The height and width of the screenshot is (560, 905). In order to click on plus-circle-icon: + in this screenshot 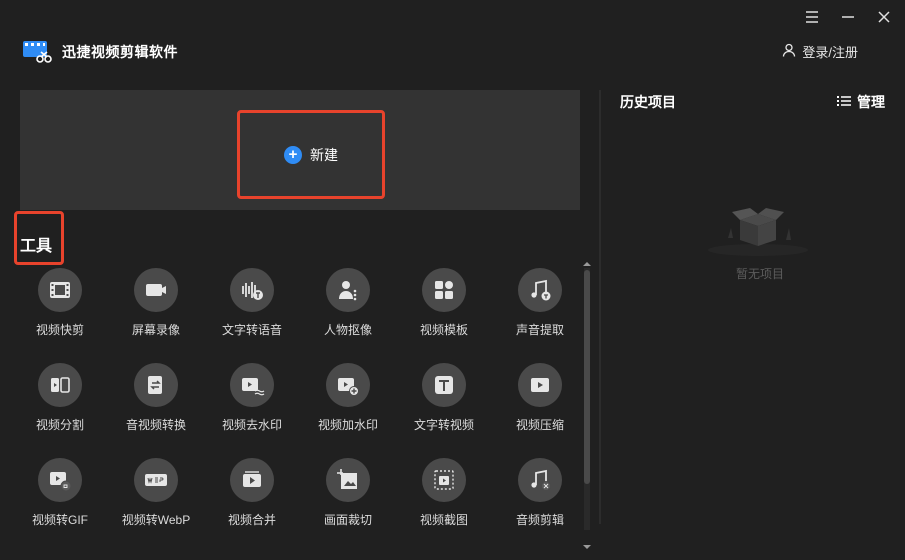, I will do `click(293, 154)`.